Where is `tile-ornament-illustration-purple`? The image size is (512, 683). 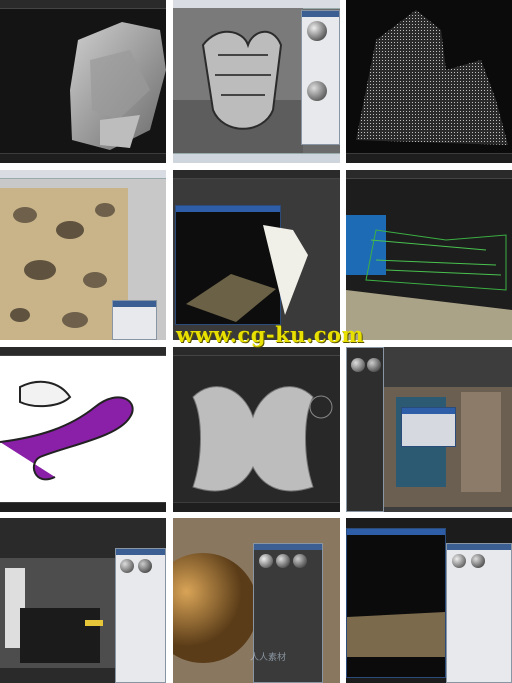
tile-ornament-illustration-purple is located at coordinates (83, 429).